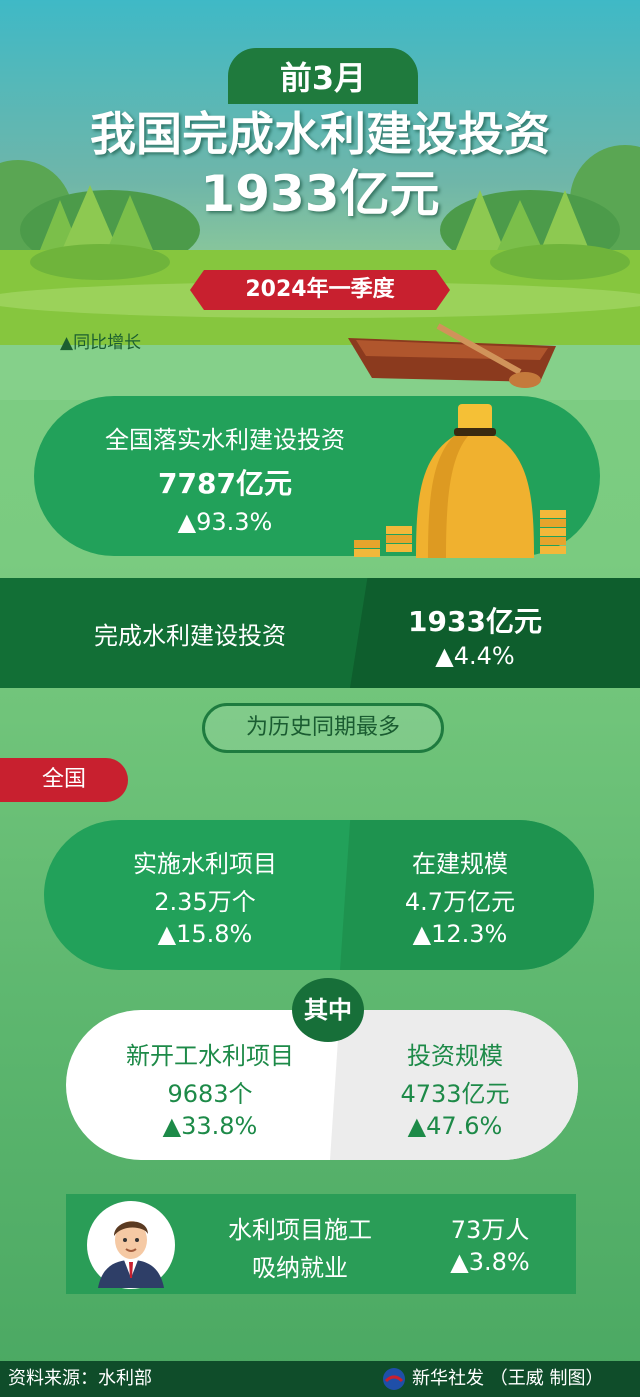 This screenshot has height=1397, width=640. I want to click on xinhua-logo-icon, so click(394, 1379).